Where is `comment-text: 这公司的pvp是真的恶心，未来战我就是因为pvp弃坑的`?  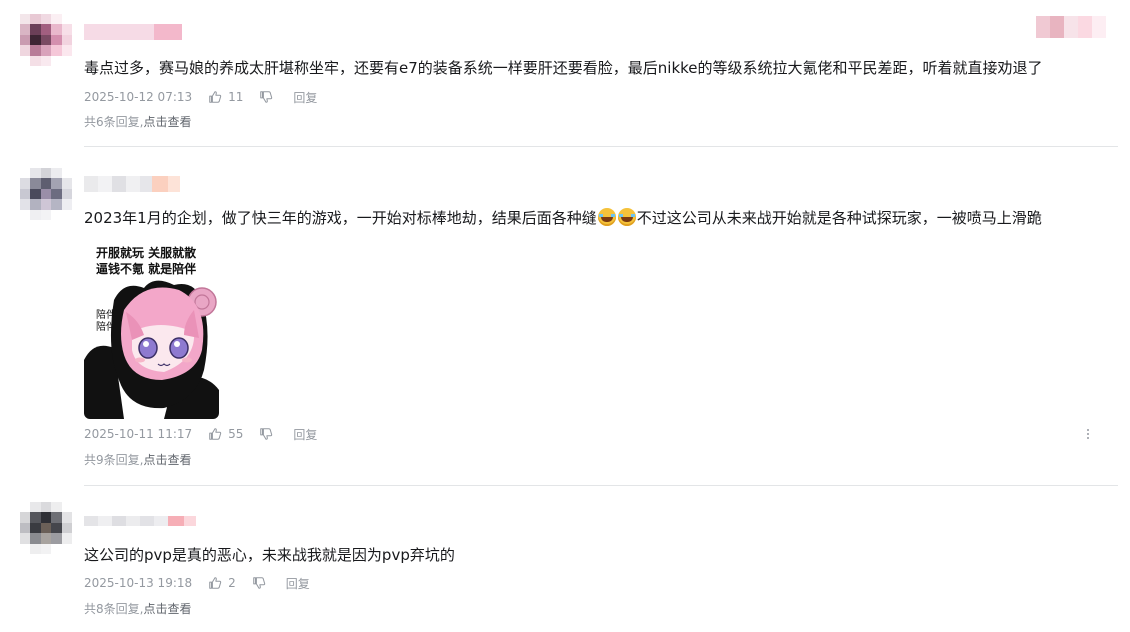
comment-text: 这公司的pvp是真的恶心，未来战我就是因为pvp弃坑的 is located at coordinates (269, 555).